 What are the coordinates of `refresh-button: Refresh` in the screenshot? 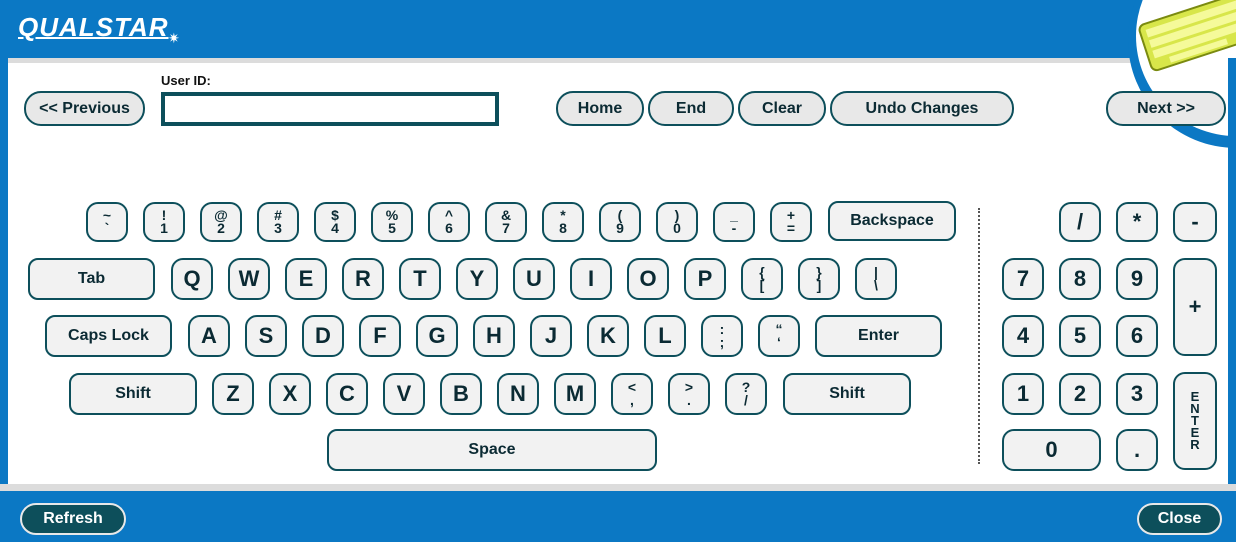 It's located at (73, 519).